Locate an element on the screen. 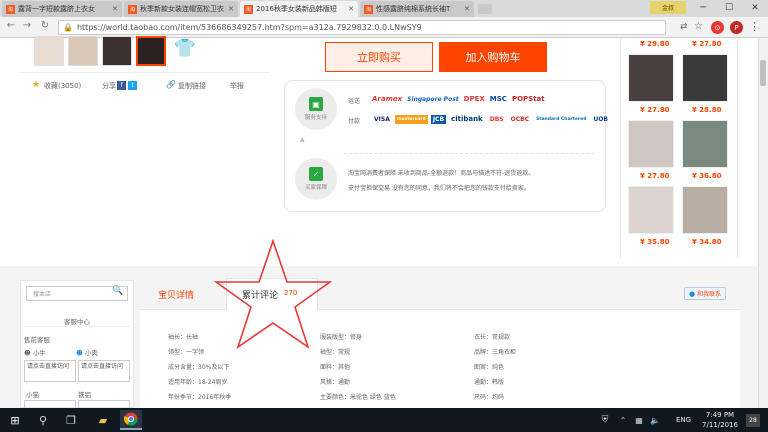 This screenshot has height=432, width=768. notification-count: 28 is located at coordinates (753, 420).